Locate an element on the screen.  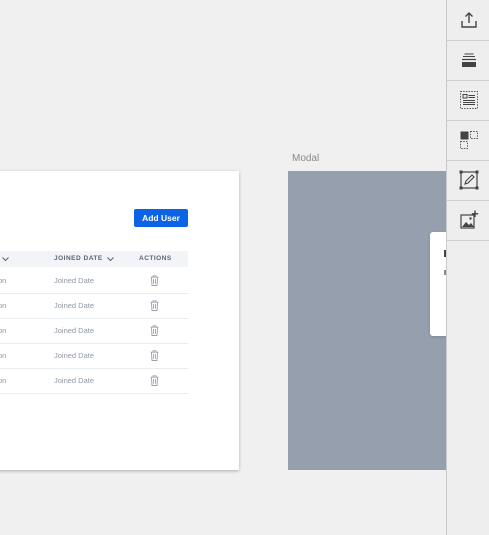
modal-artboard-label: Modal is located at coordinates (305, 158).